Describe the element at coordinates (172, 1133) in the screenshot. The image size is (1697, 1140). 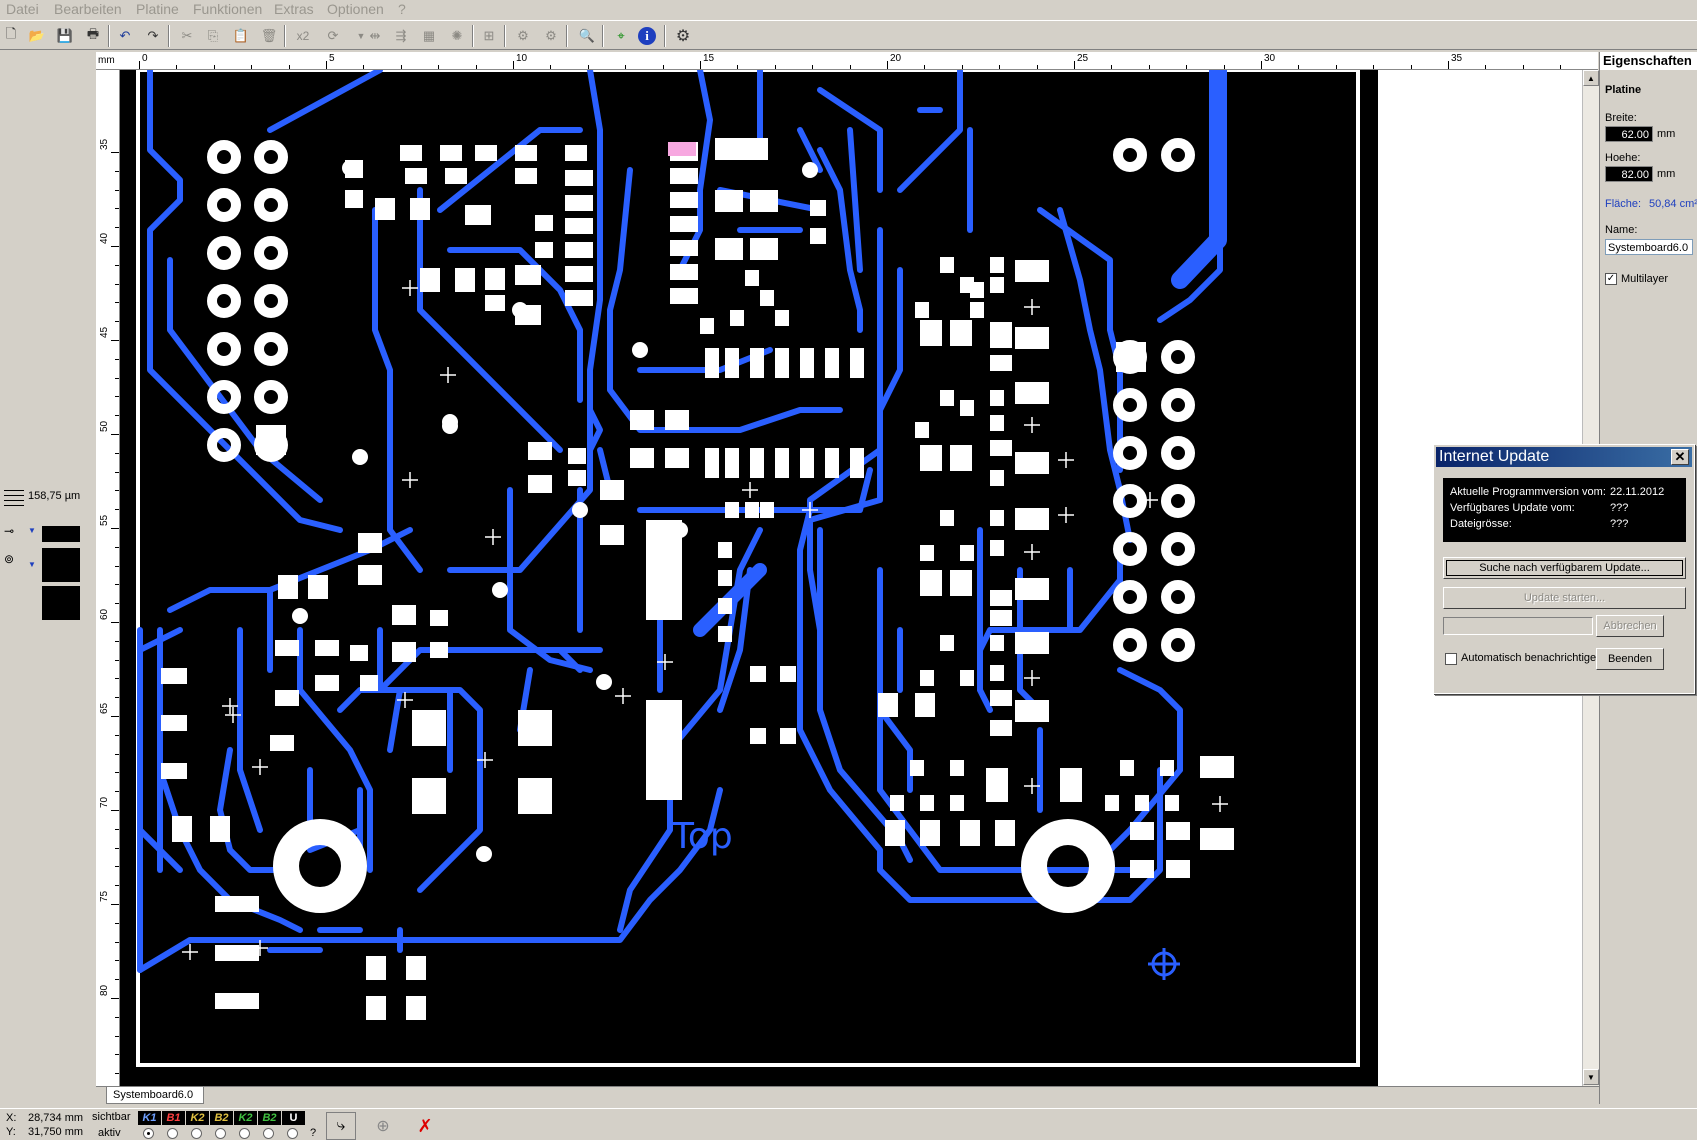
I see `active-radio-b1` at that location.